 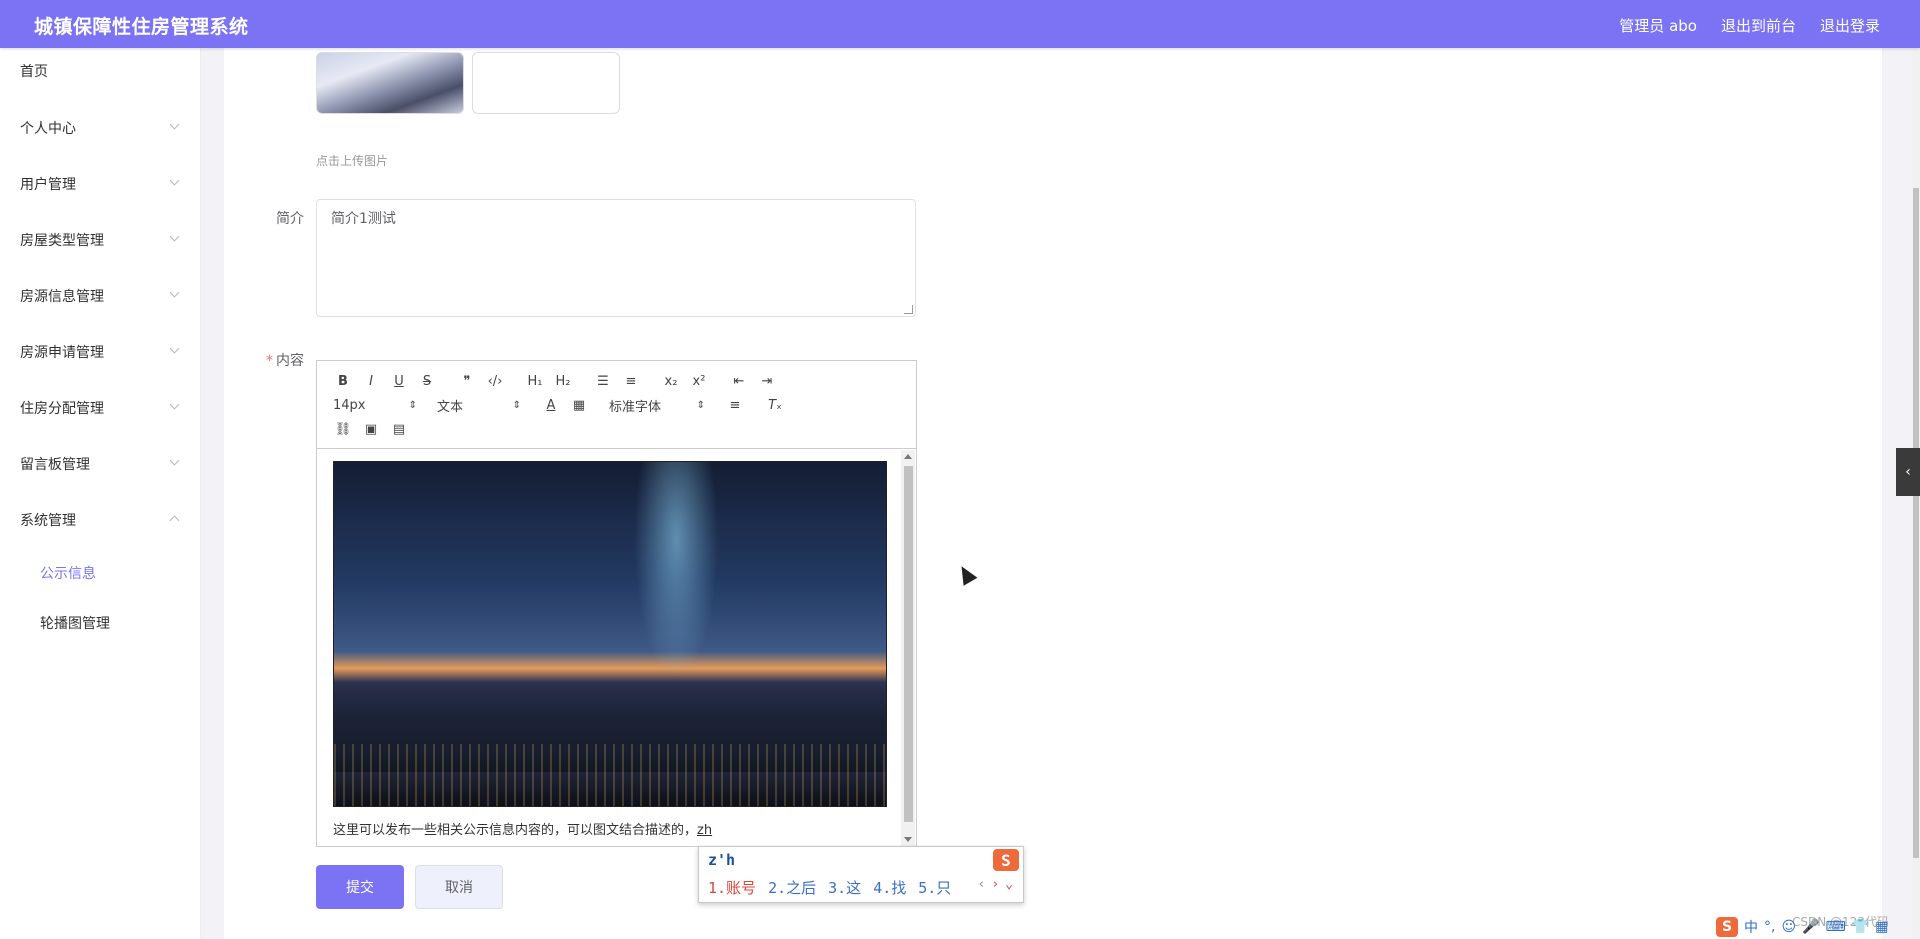 What do you see at coordinates (732, 887) in the screenshot?
I see `ime-candidate: 1.账号` at bounding box center [732, 887].